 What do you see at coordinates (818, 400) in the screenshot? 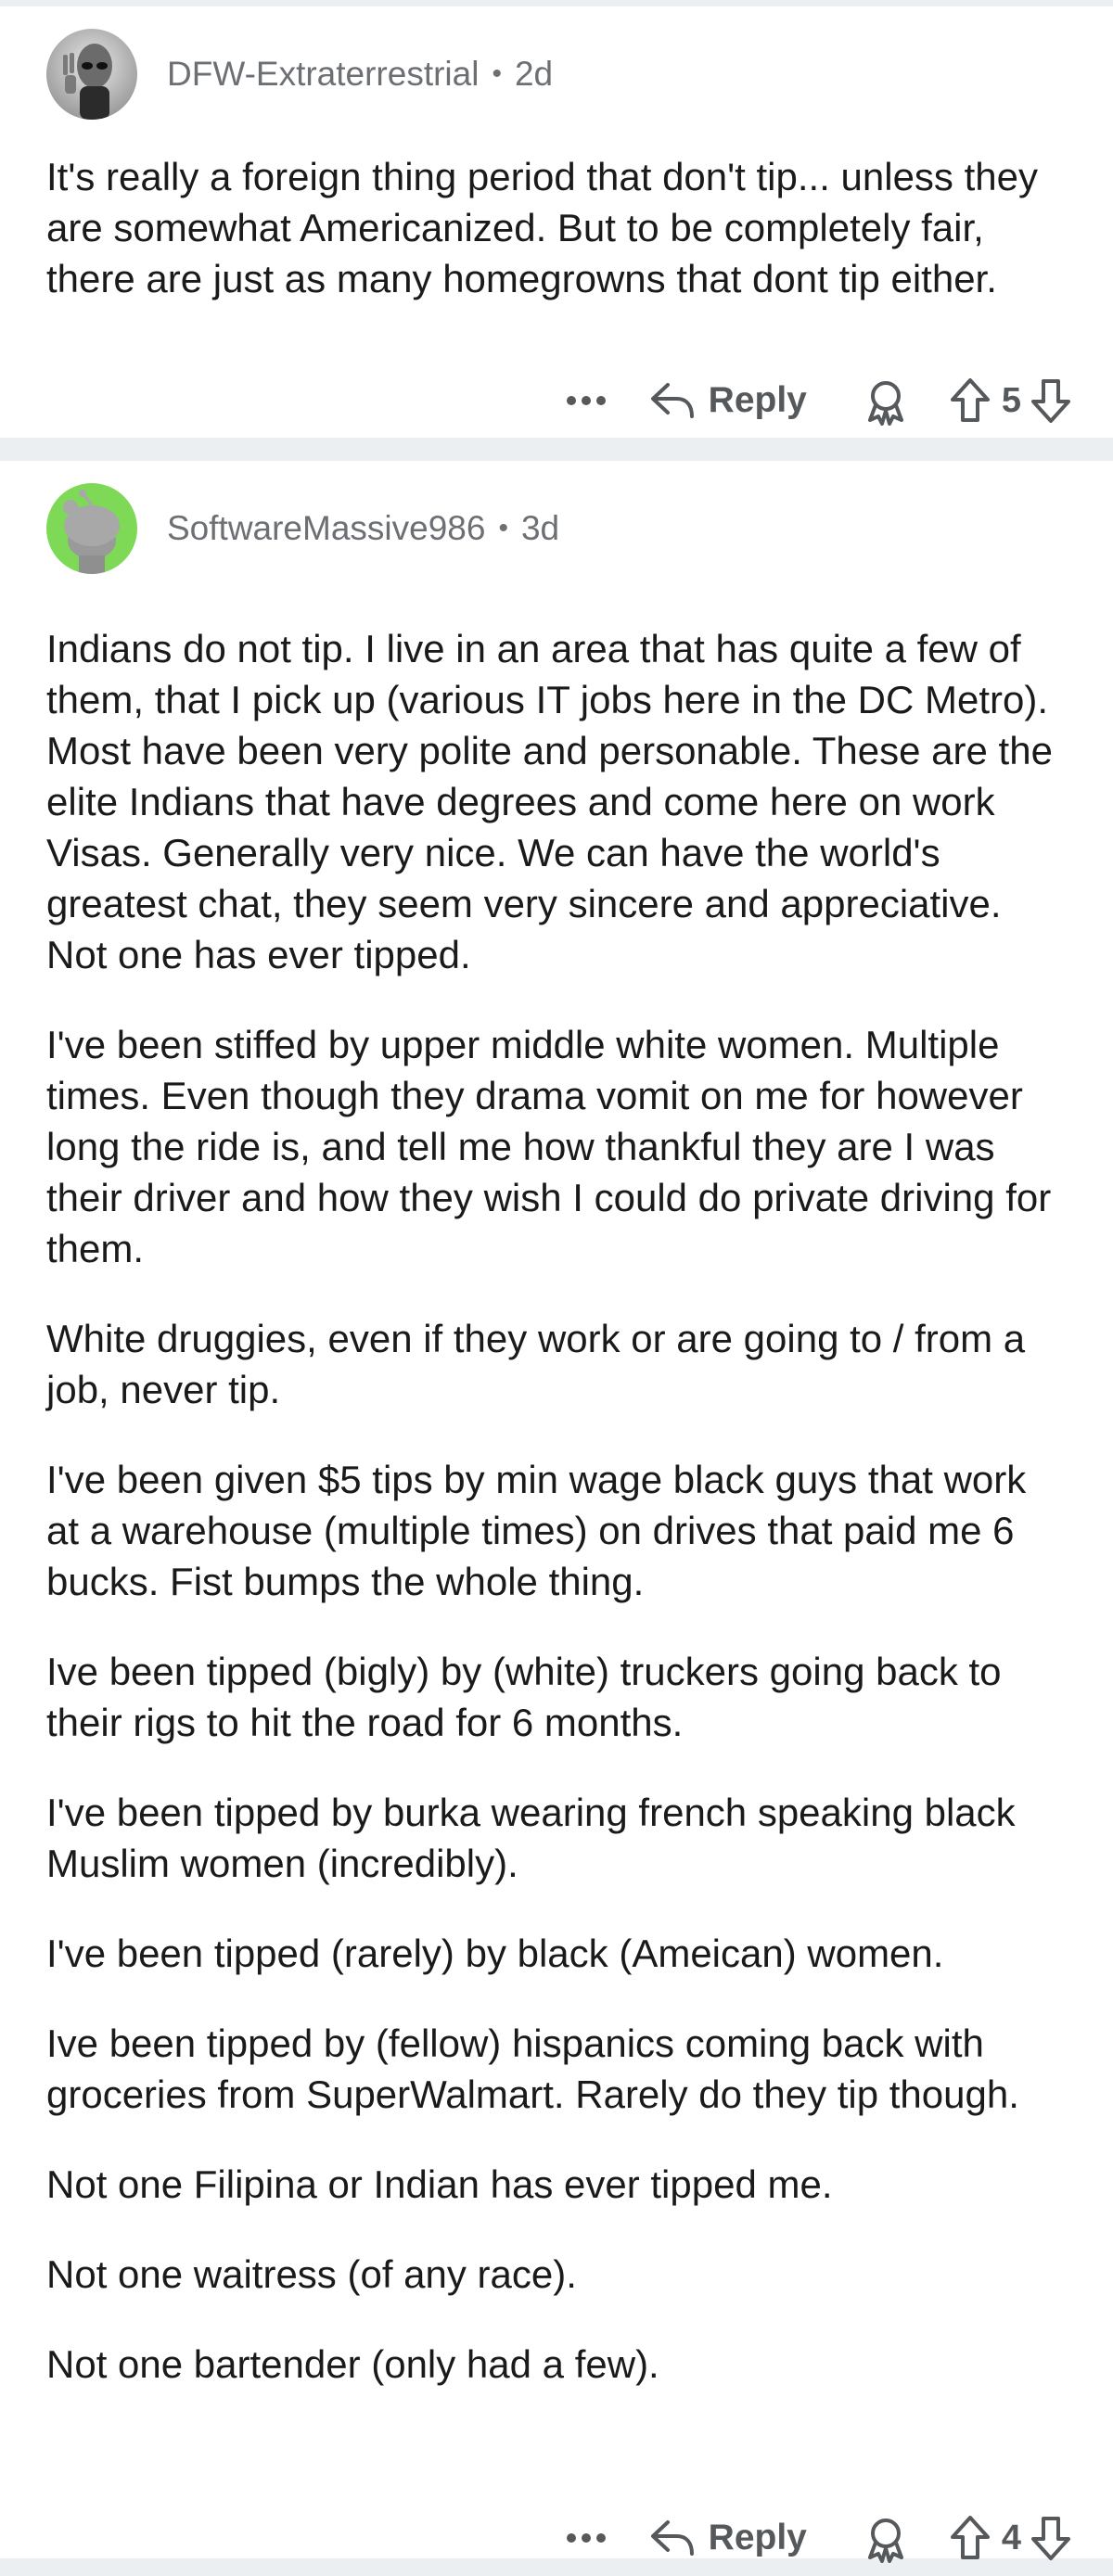
I see `comment-actions: Reply 5` at bounding box center [818, 400].